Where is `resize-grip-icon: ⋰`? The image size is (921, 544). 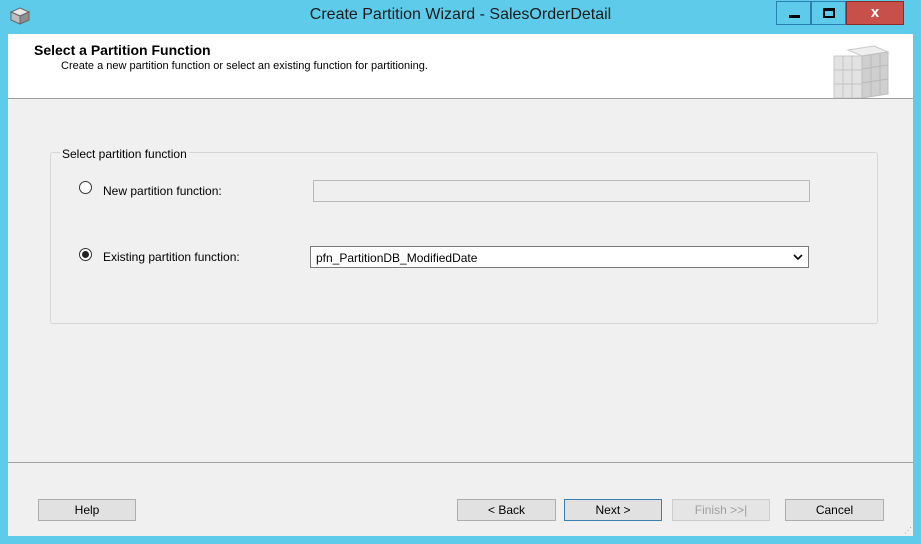 resize-grip-icon: ⋰ is located at coordinates (908, 530).